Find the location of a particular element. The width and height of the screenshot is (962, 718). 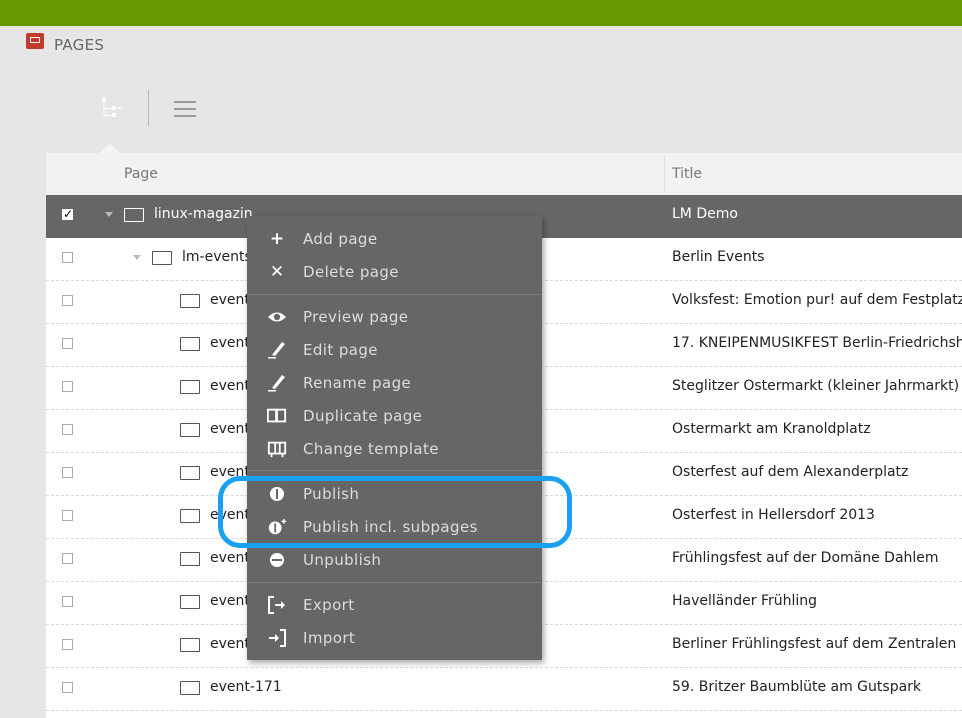

highlight-annotation is located at coordinates (395, 512).